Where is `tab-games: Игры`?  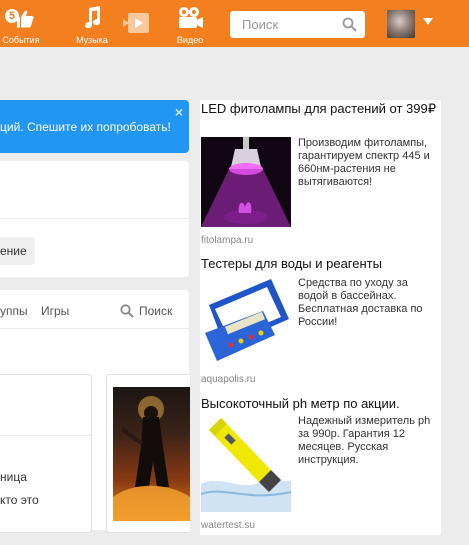 tab-games: Игры is located at coordinates (55, 311).